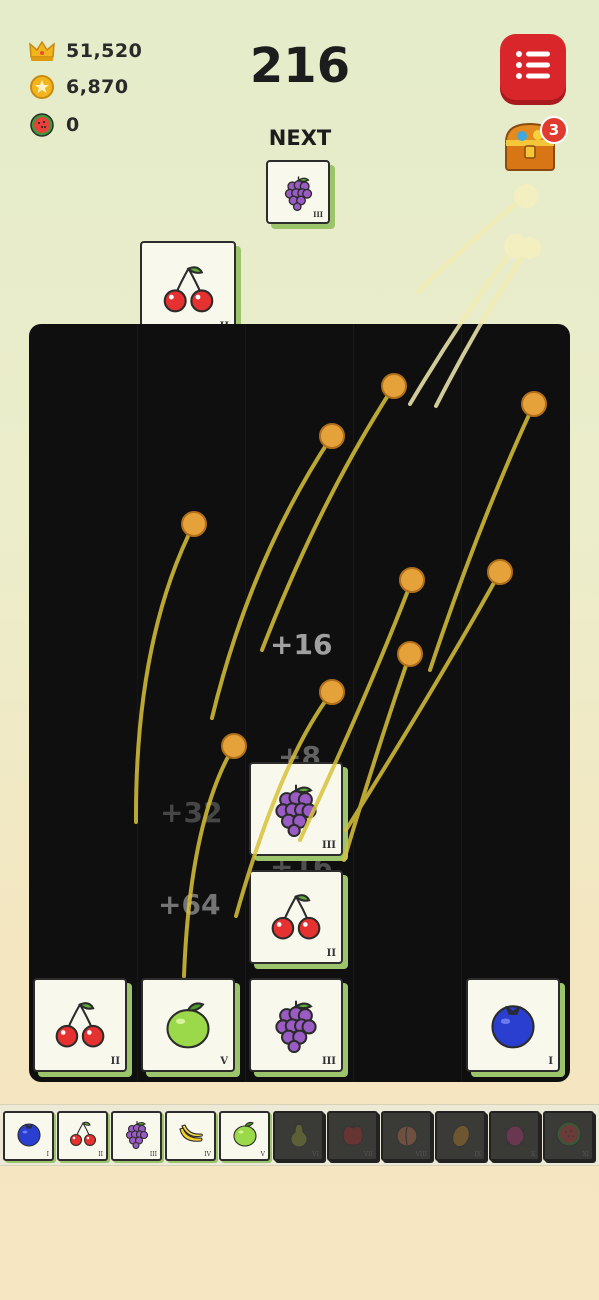 The height and width of the screenshot is (1300, 599). I want to click on collection-tile-grape: III, so click(136, 1136).